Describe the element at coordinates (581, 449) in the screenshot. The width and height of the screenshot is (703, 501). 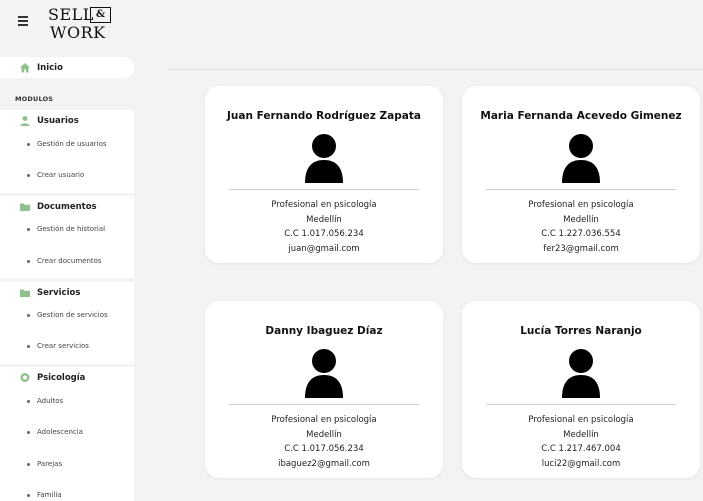
I see `card-id: C.C 1.217.467.004` at that location.